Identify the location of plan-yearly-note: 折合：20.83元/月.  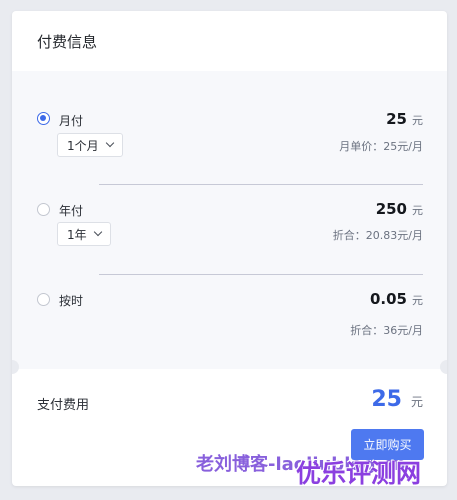
(377, 235).